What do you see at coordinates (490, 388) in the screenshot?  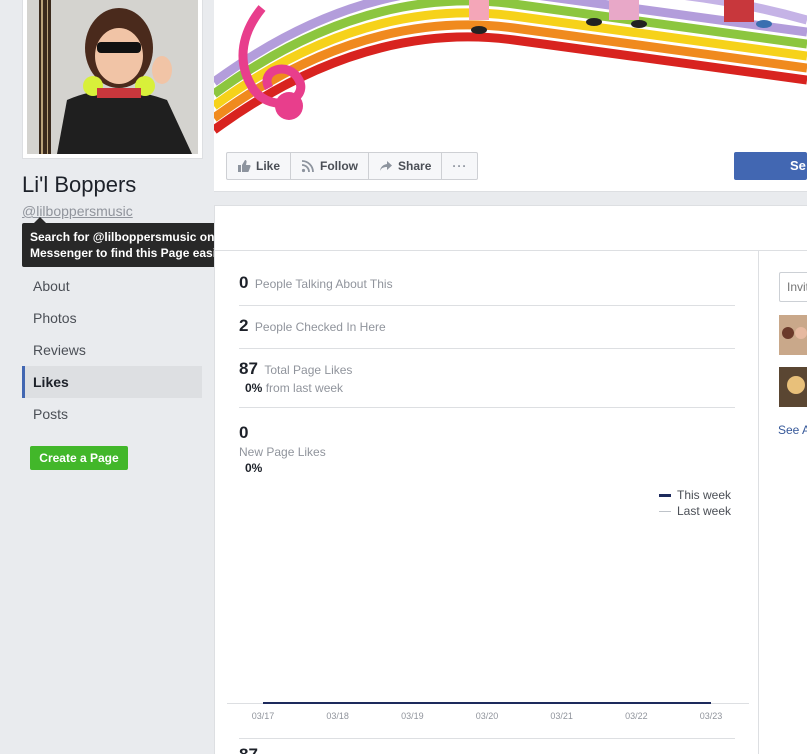 I see `stat-total-likes-change: 0% from last week` at bounding box center [490, 388].